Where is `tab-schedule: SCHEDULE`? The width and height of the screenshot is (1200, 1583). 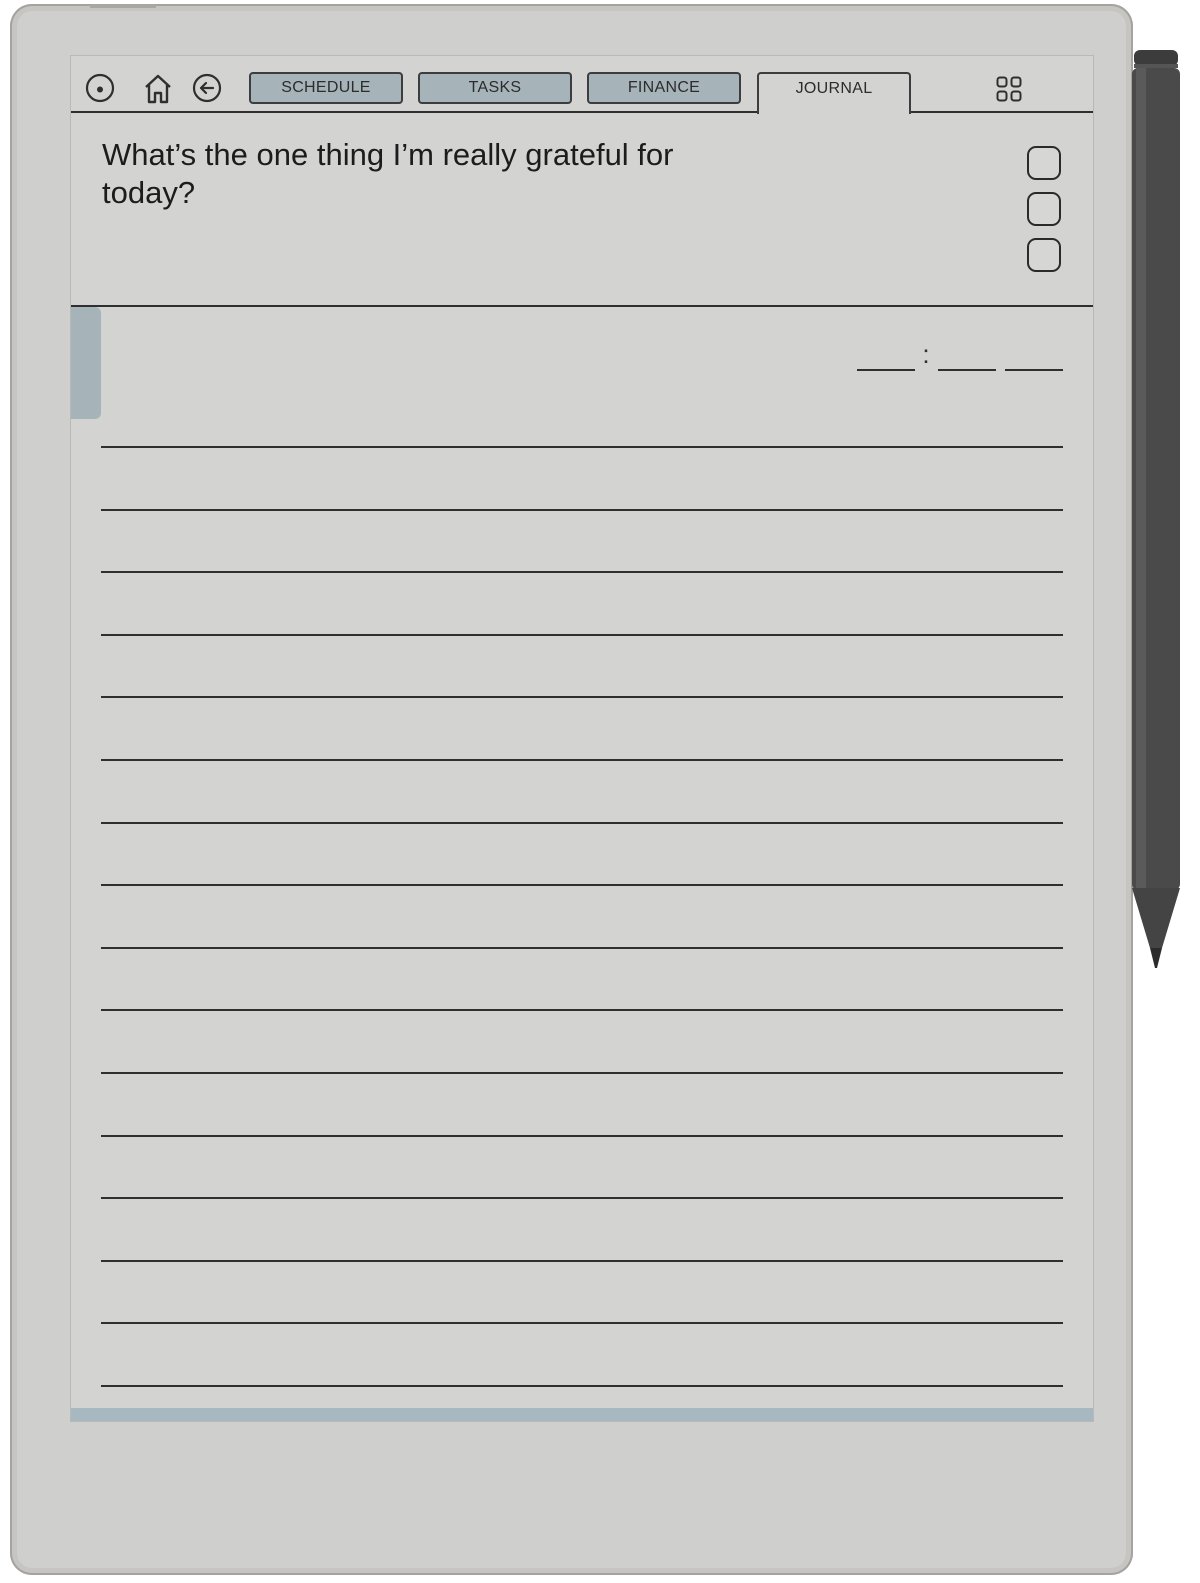
tab-schedule: SCHEDULE is located at coordinates (326, 88).